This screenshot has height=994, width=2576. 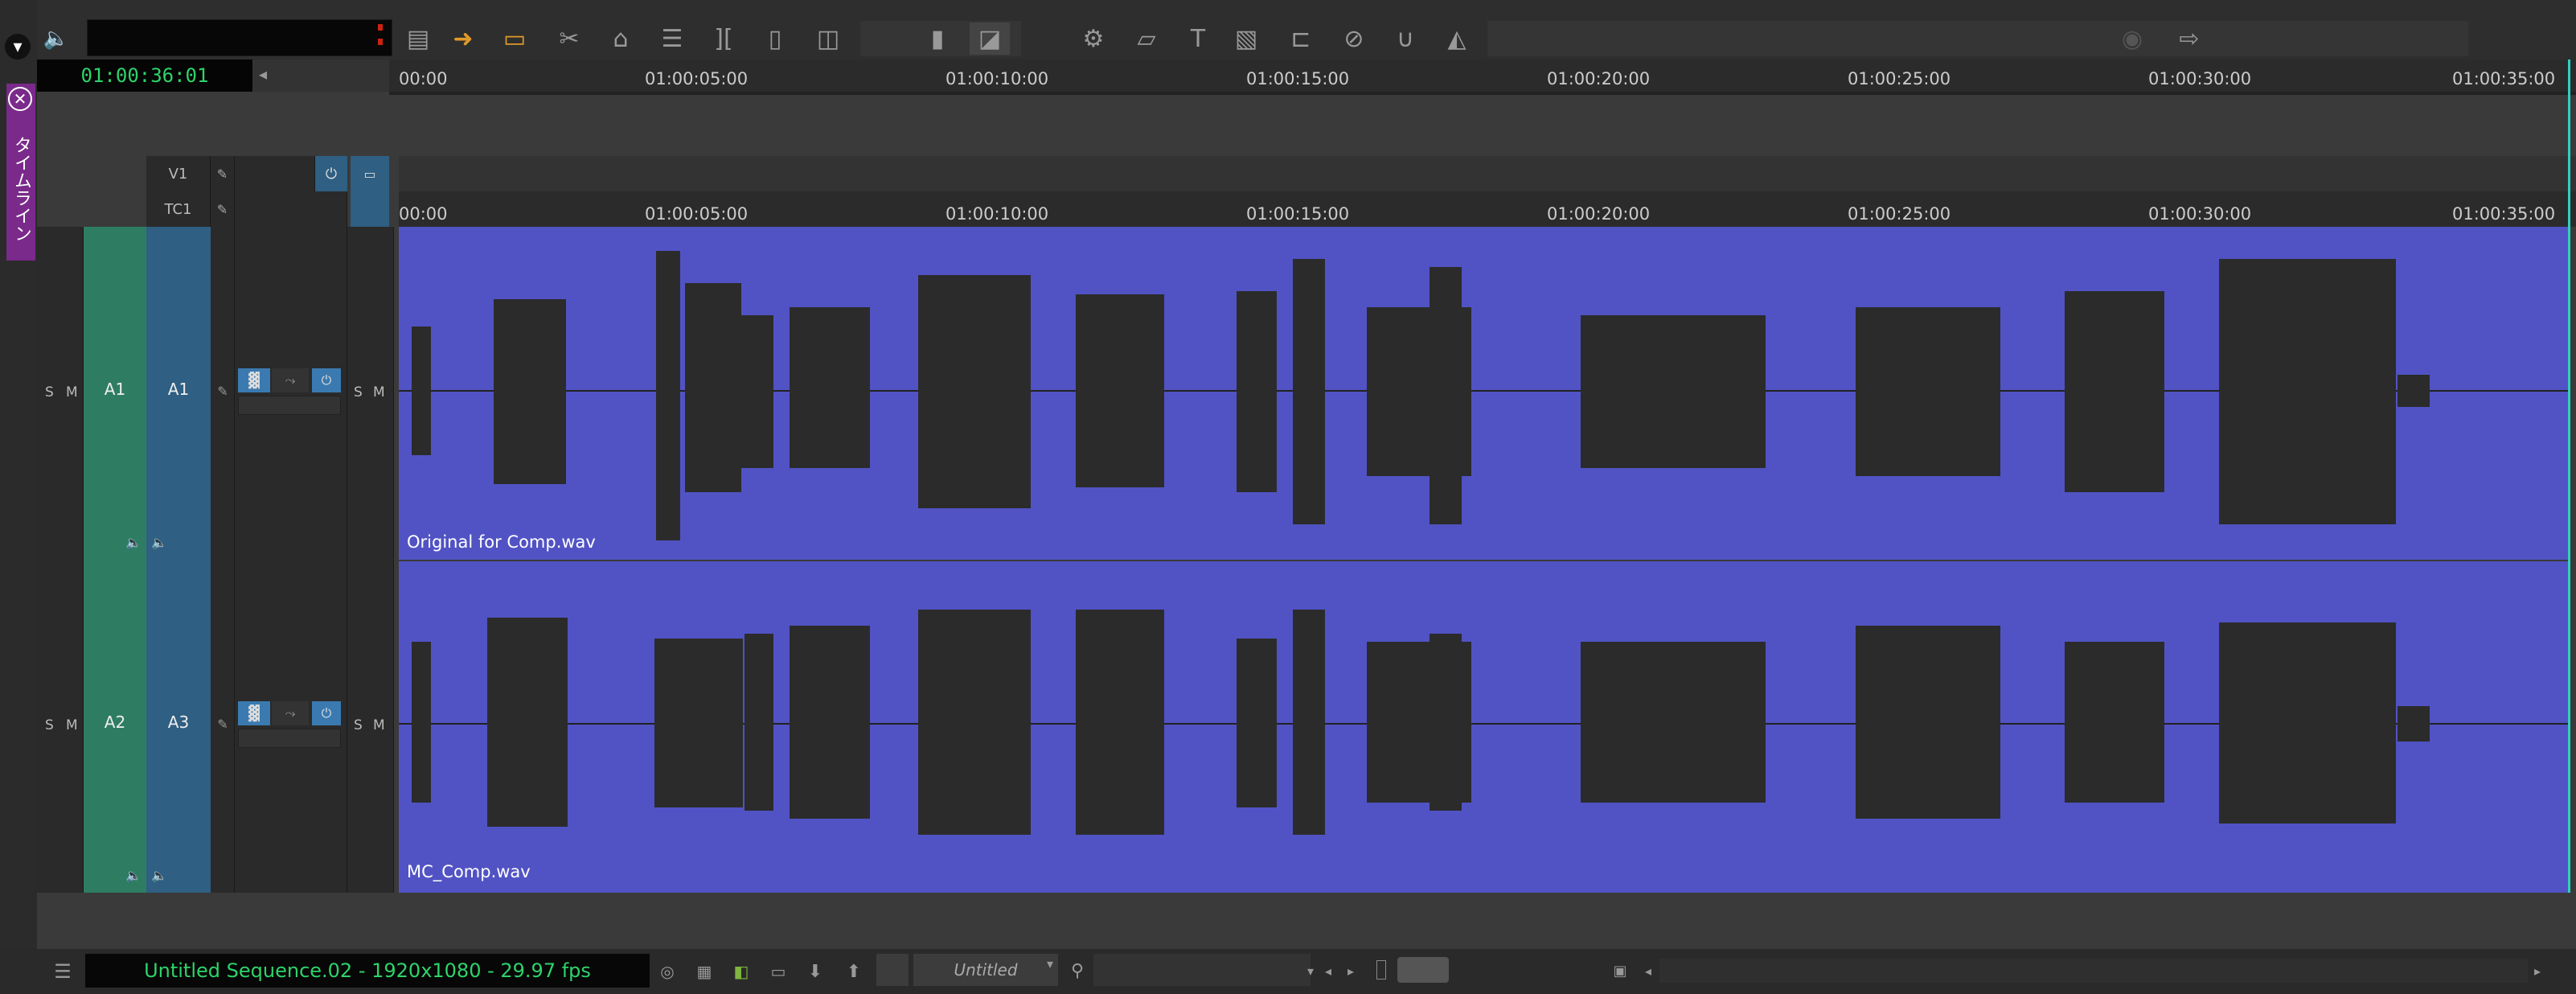 I want to click on track-toggle-icon: ▣, so click(x=1620, y=970).